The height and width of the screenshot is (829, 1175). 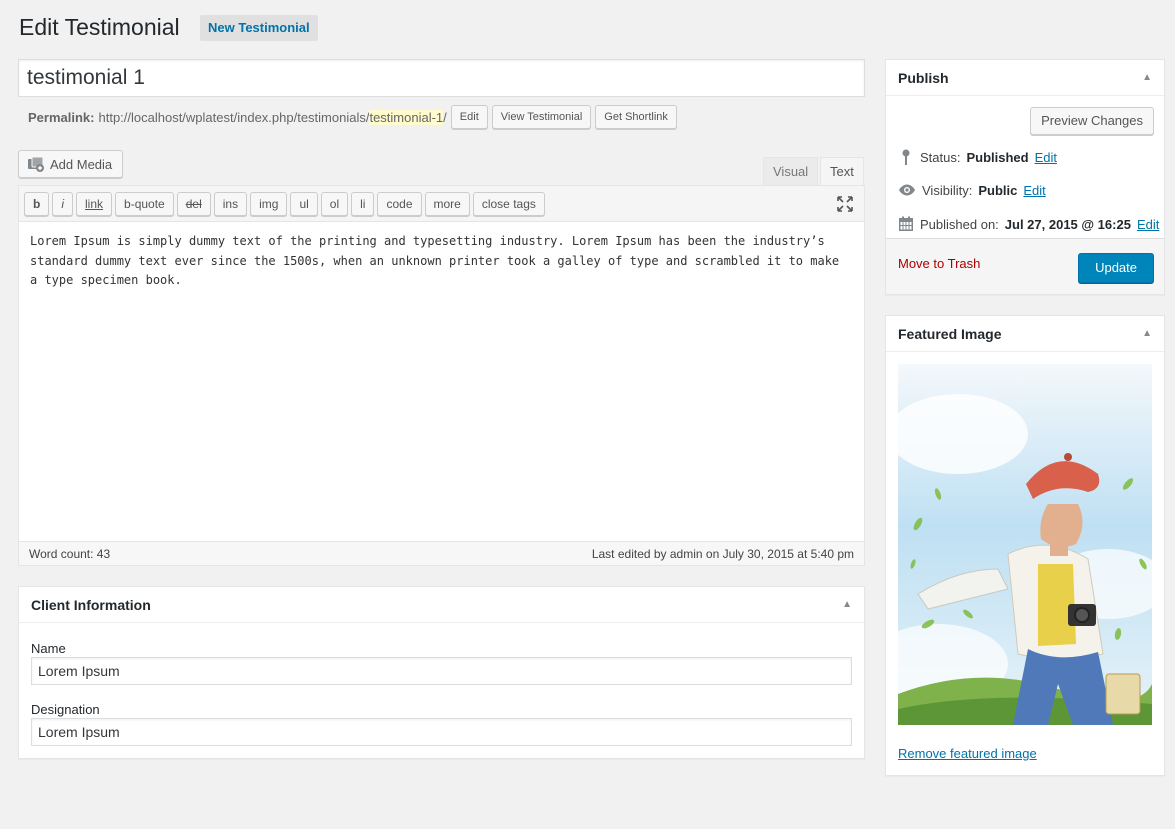 I want to click on permalink-slug: testimonial-1, so click(x=406, y=117).